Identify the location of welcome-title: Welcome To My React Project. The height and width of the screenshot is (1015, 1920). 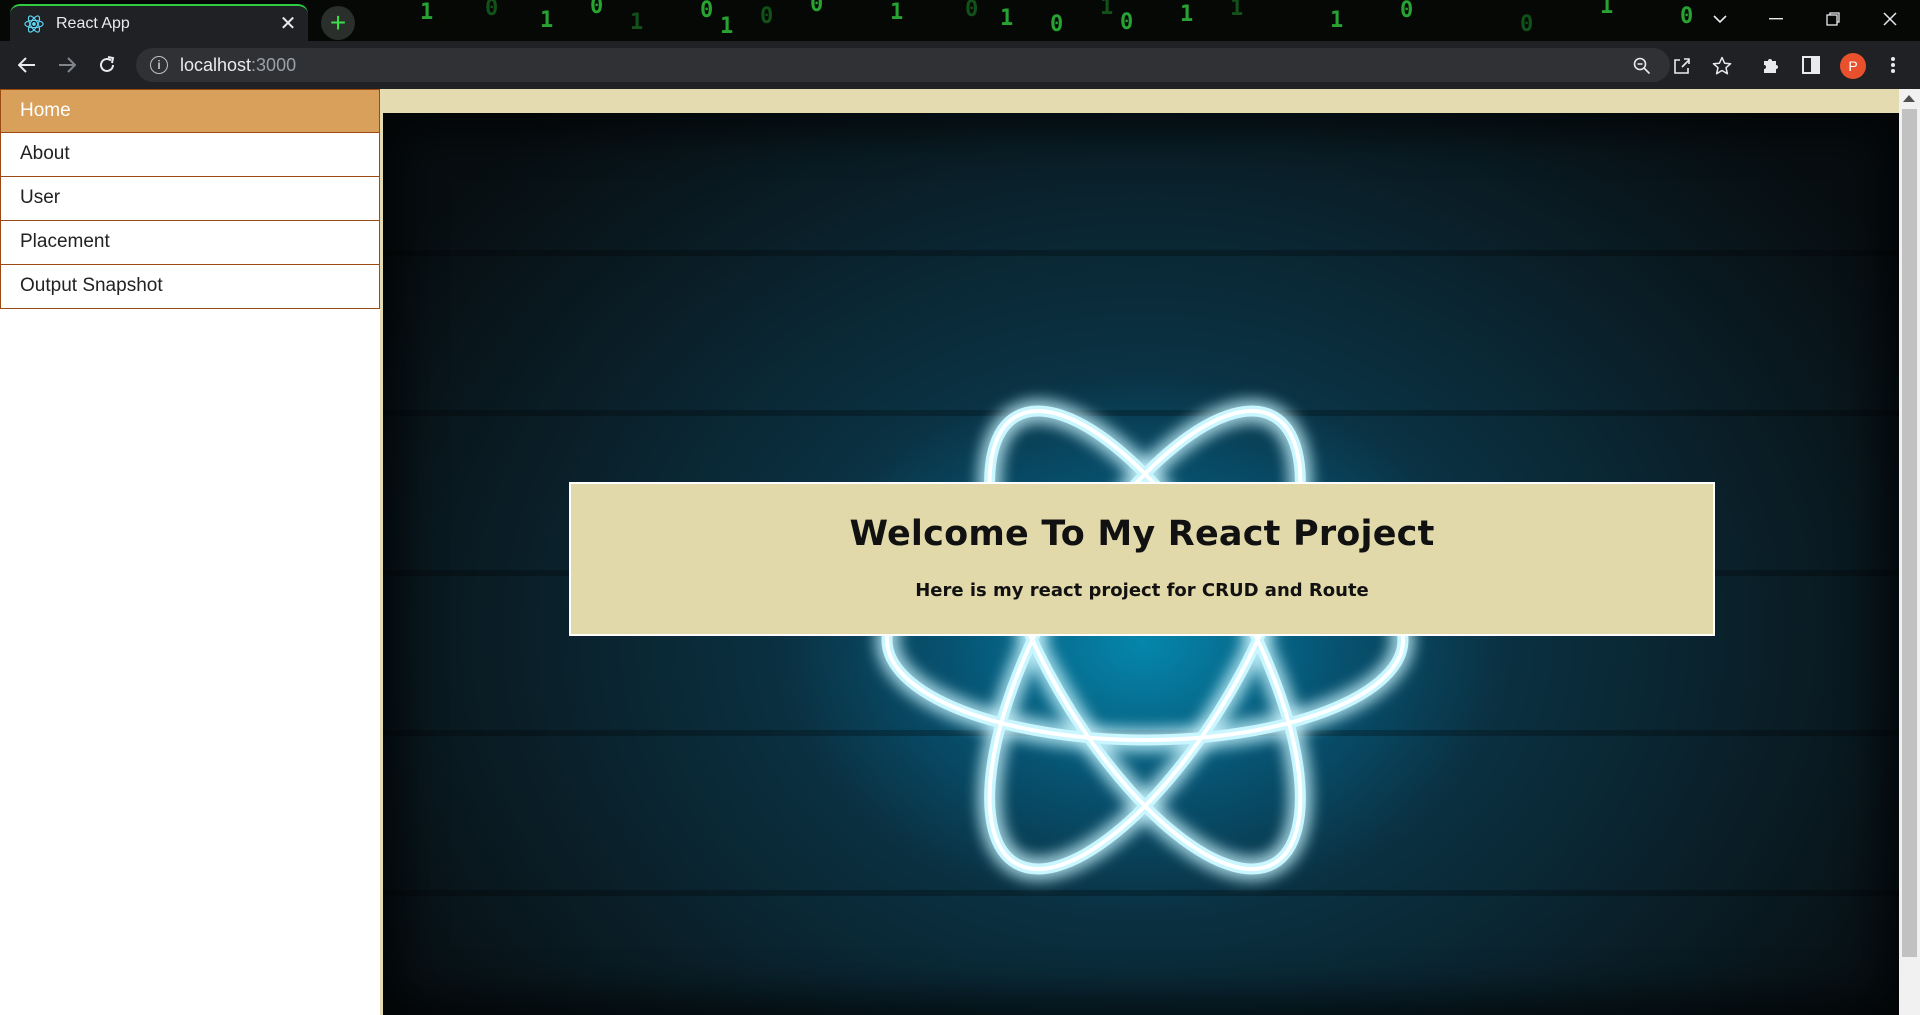
(1142, 534).